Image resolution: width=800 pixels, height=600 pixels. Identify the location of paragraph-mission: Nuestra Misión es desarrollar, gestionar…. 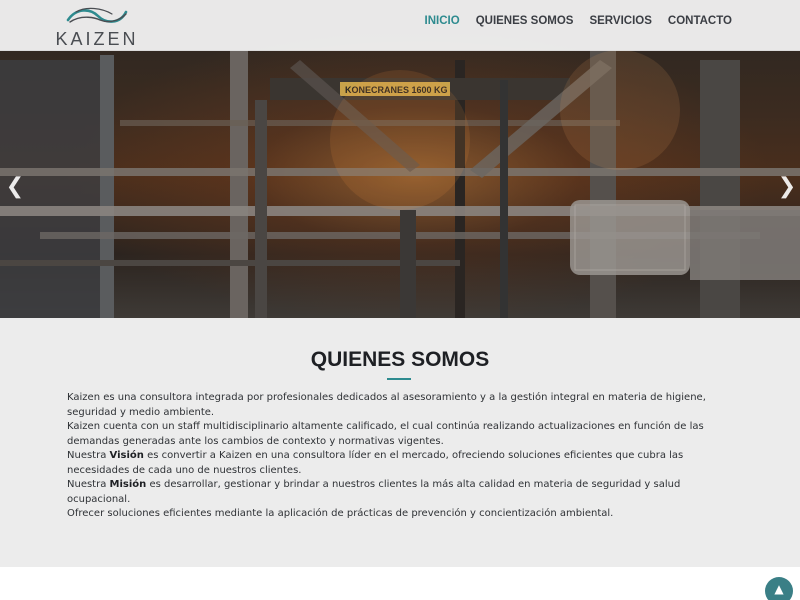
(374, 492).